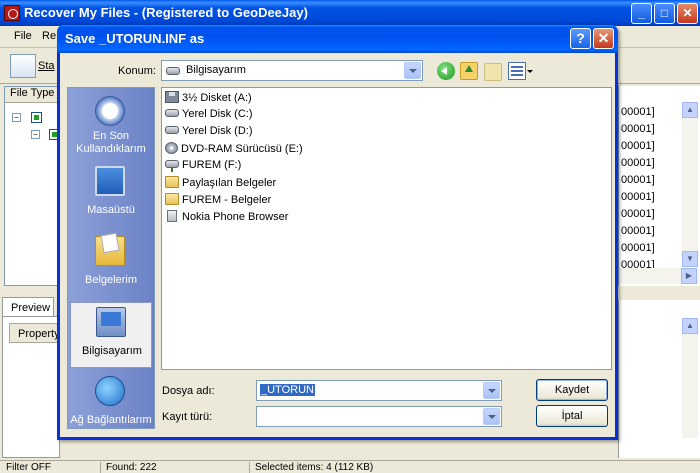 This screenshot has height=473, width=700. I want to click on list-item-dvd: DVD-RAM Sürücüsü (E:), so click(234, 150).